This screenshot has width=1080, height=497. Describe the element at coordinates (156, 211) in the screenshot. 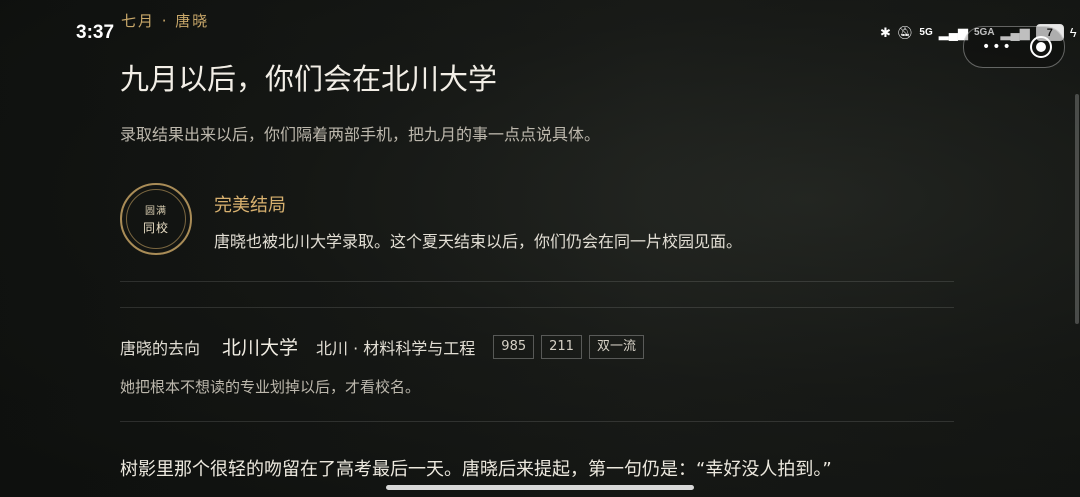

I see `seal-line-1: 圆满` at that location.